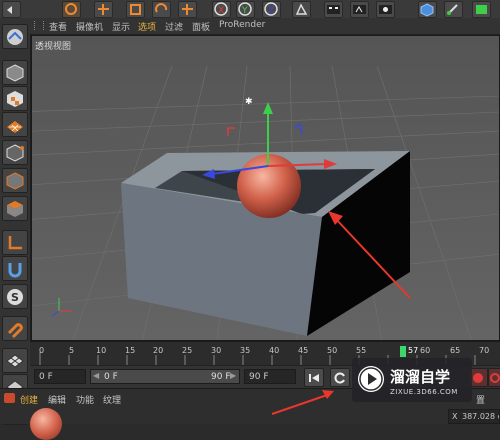  What do you see at coordinates (101, 350) in the screenshot?
I see `tick-label: 10` at bounding box center [101, 350].